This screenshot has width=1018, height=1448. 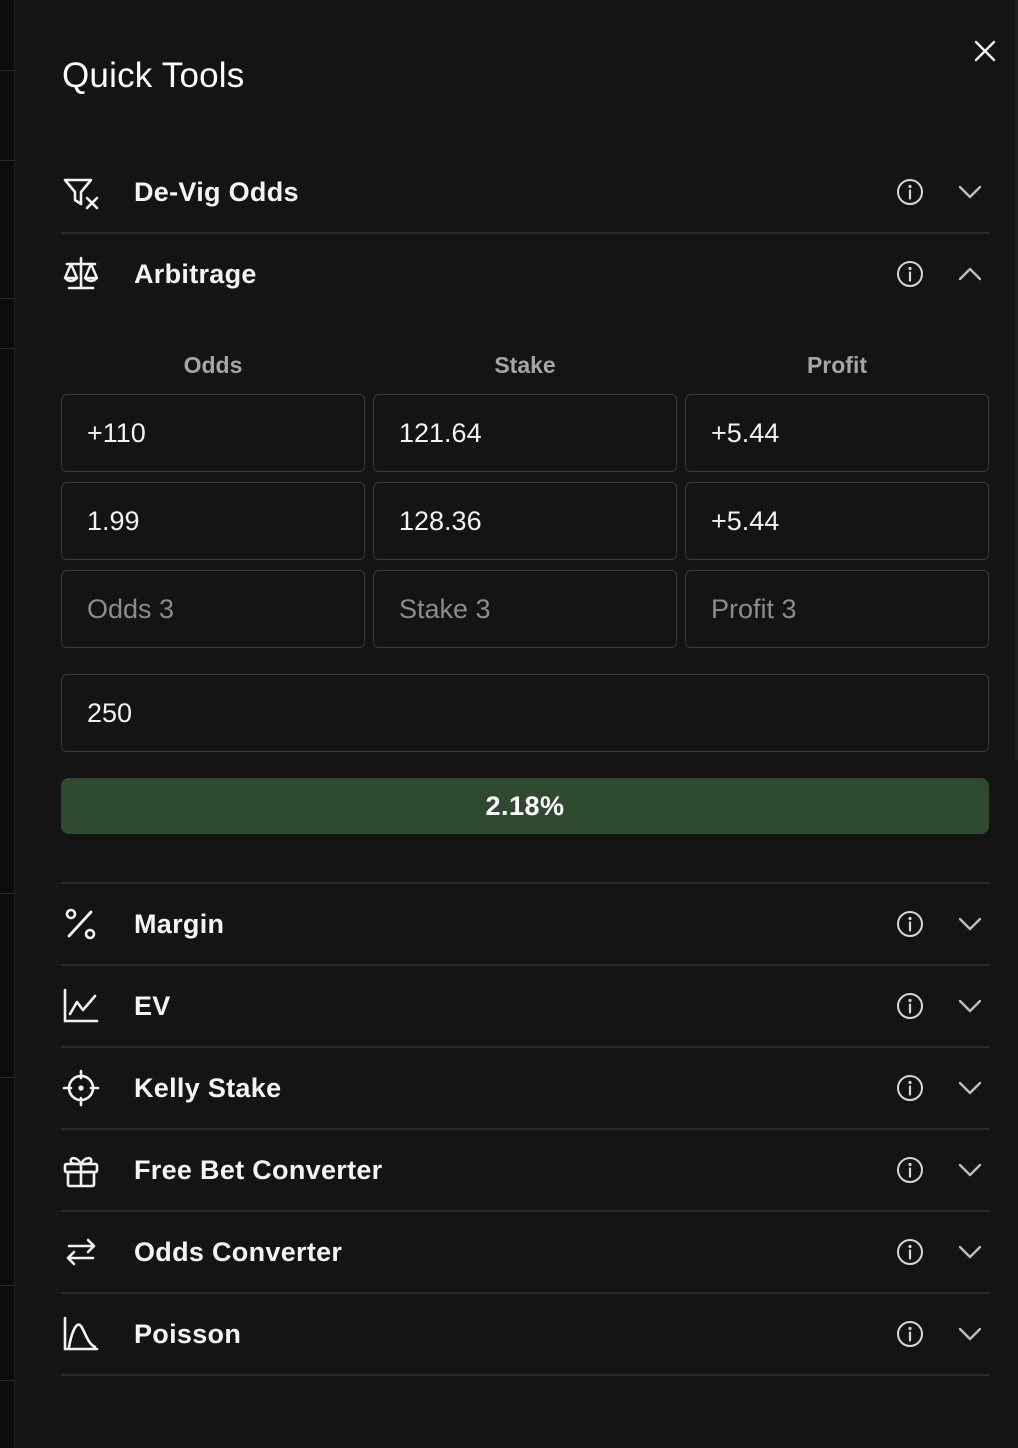 I want to click on column-header-odds: Odds, so click(x=213, y=365).